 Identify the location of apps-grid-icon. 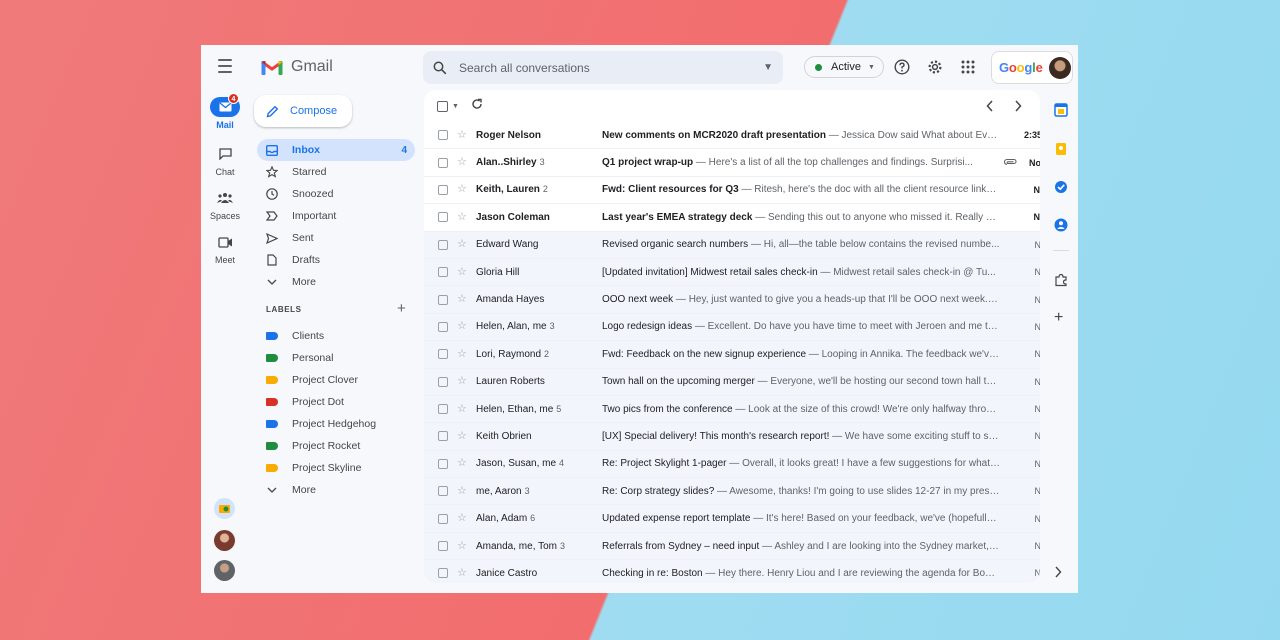
(968, 67).